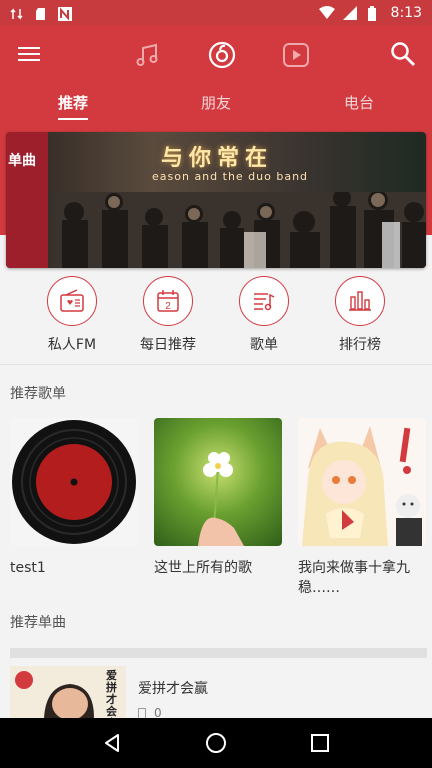  Describe the element at coordinates (218, 482) in the screenshot. I see `flower-cover` at that location.